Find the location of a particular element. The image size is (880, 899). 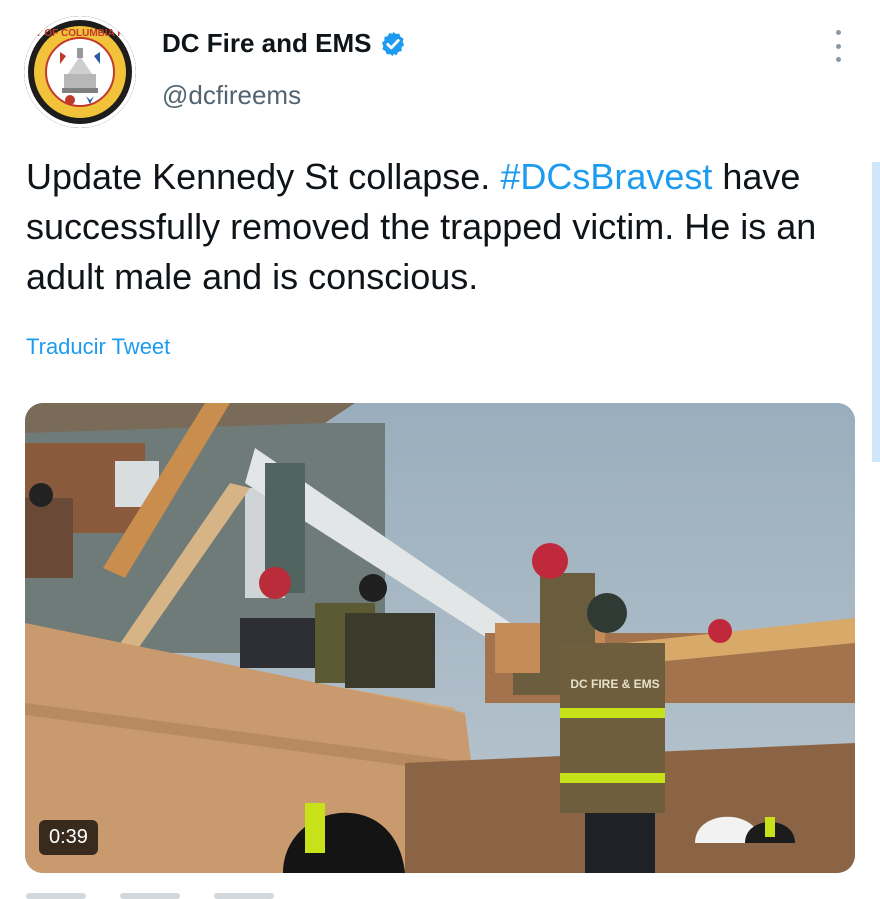

verified-badge-icon is located at coordinates (393, 43).